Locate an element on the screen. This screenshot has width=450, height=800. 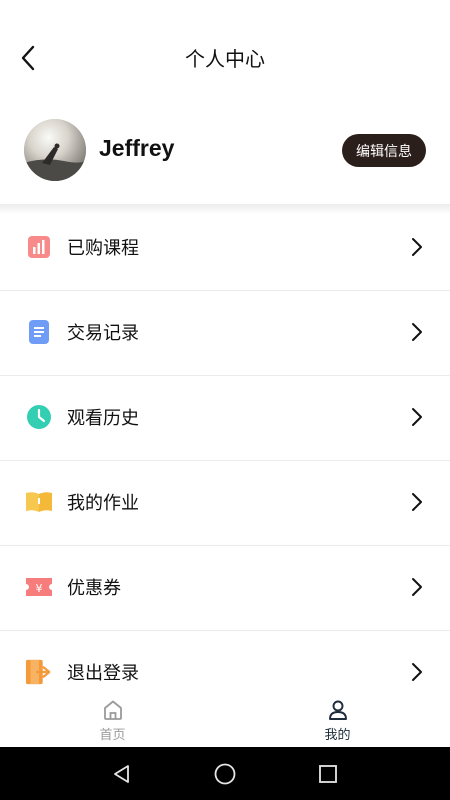
avatar is located at coordinates (55, 150).